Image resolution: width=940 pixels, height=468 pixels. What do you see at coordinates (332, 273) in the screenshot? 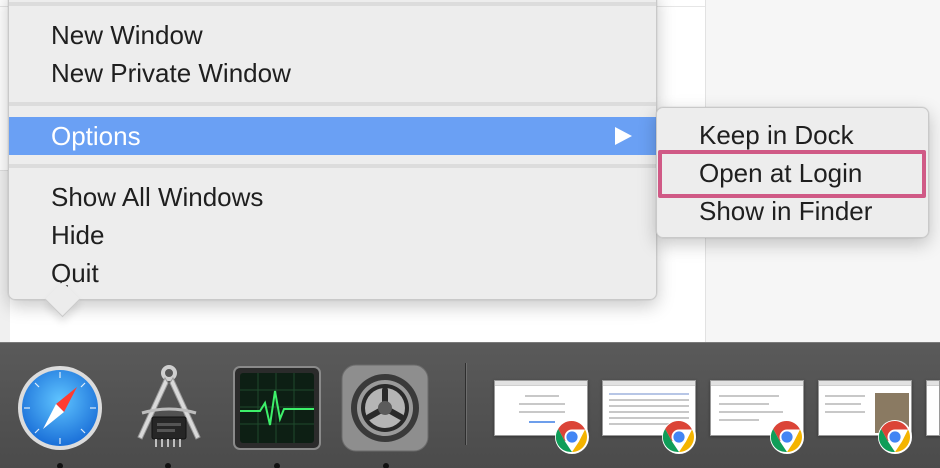
I see `menu-item-quit: Quit` at bounding box center [332, 273].